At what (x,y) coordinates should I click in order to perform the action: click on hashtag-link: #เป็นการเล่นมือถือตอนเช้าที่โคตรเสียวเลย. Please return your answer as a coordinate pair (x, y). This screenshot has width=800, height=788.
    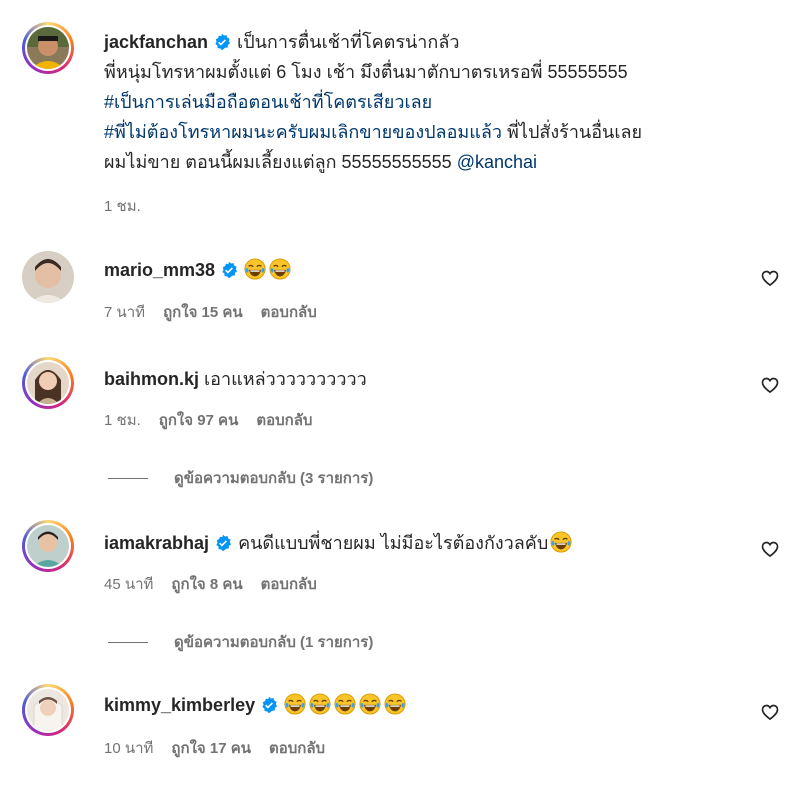
    Looking at the image, I should click on (268, 102).